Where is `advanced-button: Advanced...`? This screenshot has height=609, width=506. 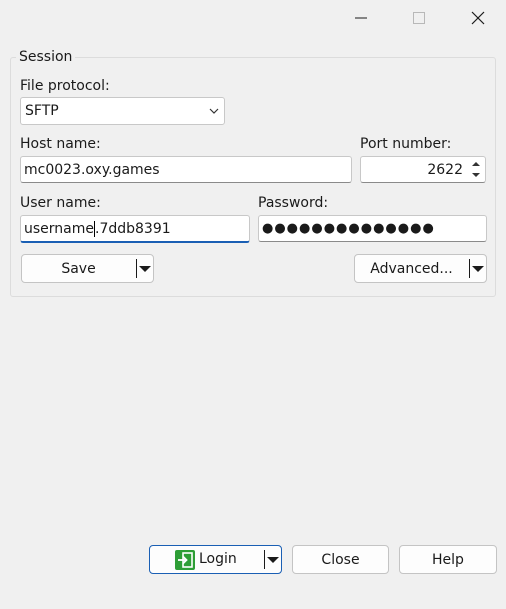
advanced-button: Advanced... is located at coordinates (420, 268).